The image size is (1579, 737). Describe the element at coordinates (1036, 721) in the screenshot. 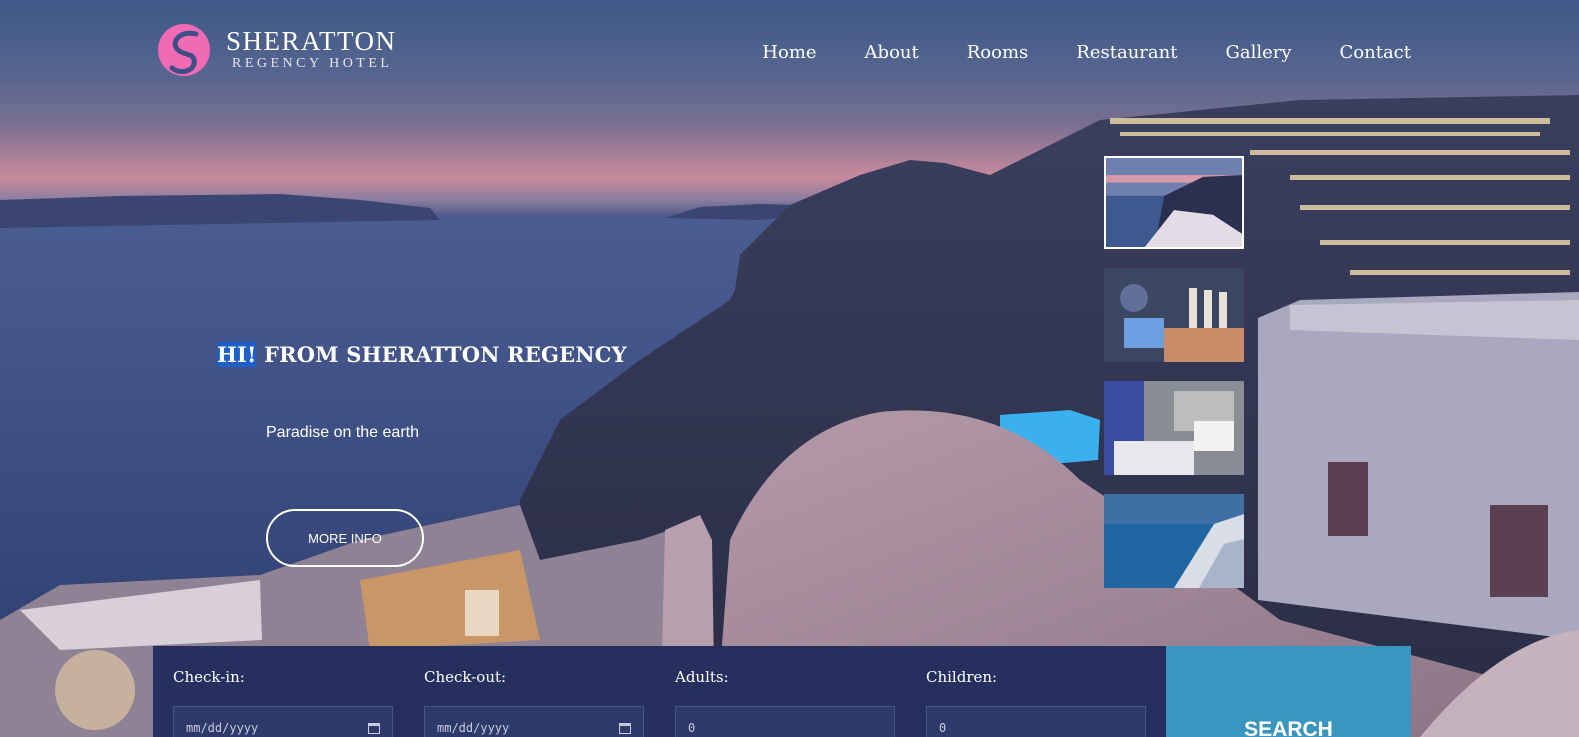

I see `children-input: 0` at that location.